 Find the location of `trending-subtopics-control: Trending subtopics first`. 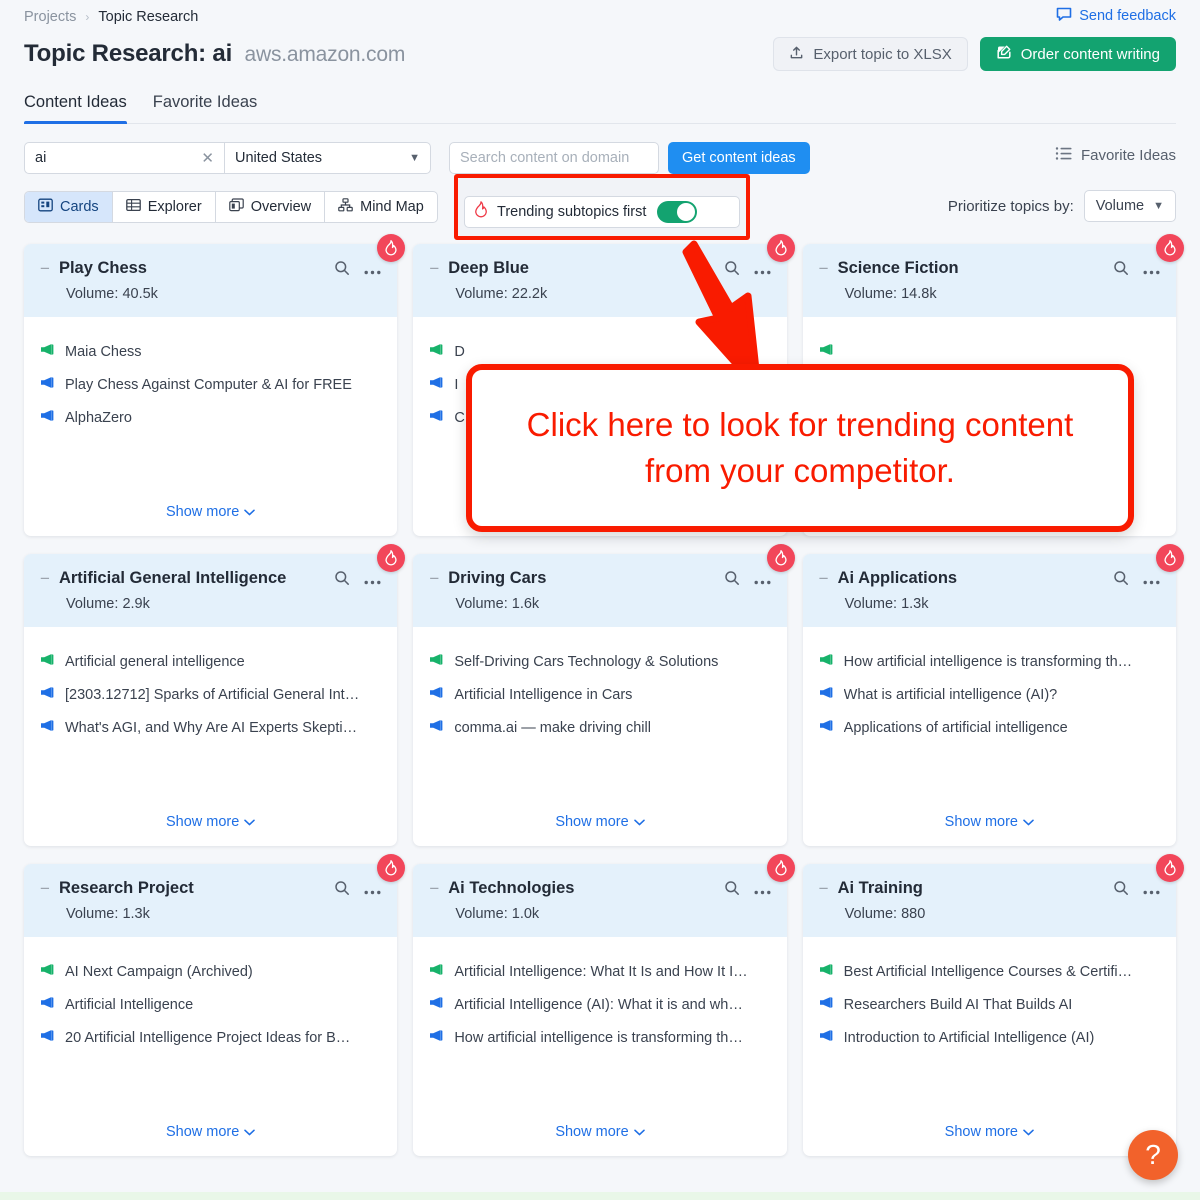

trending-subtopics-control: Trending subtopics first is located at coordinates (602, 212).